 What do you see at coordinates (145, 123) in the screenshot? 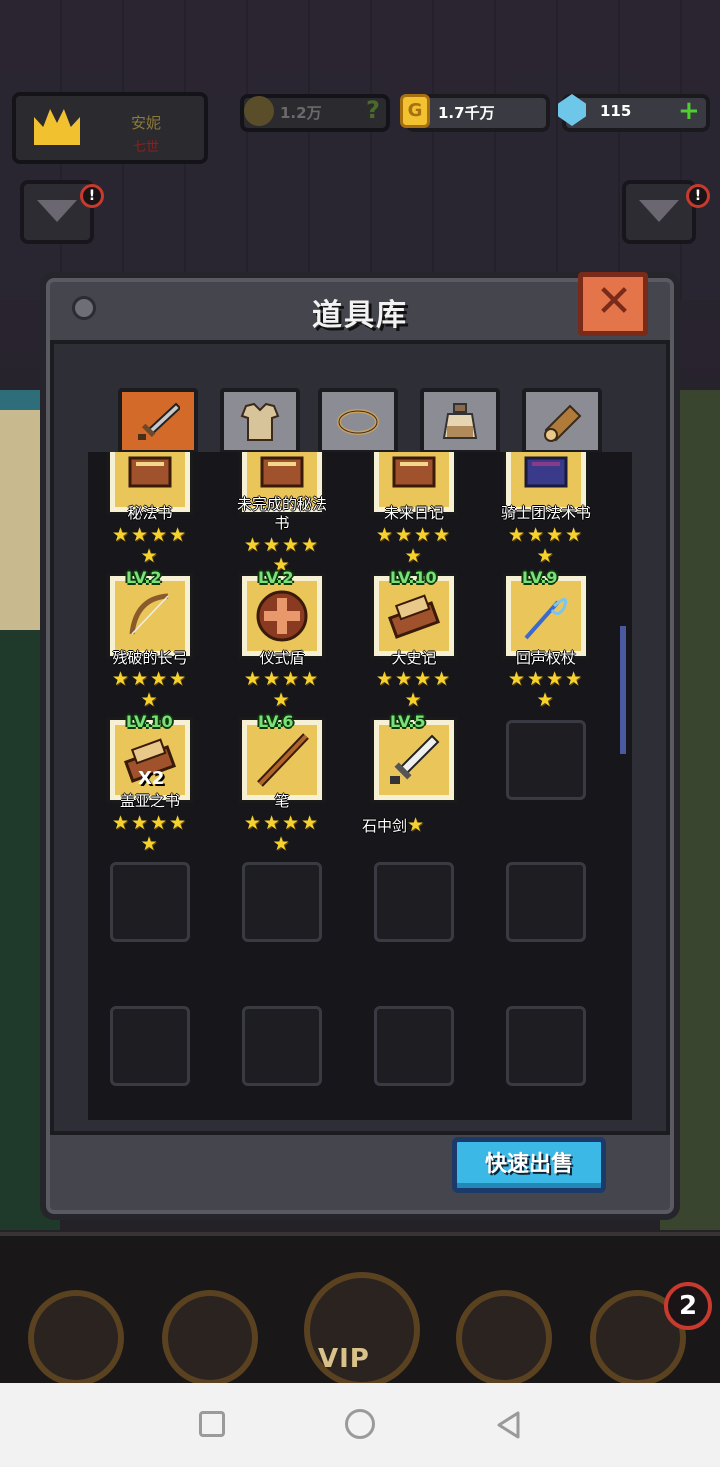
I see `player-name: 安妮` at bounding box center [145, 123].